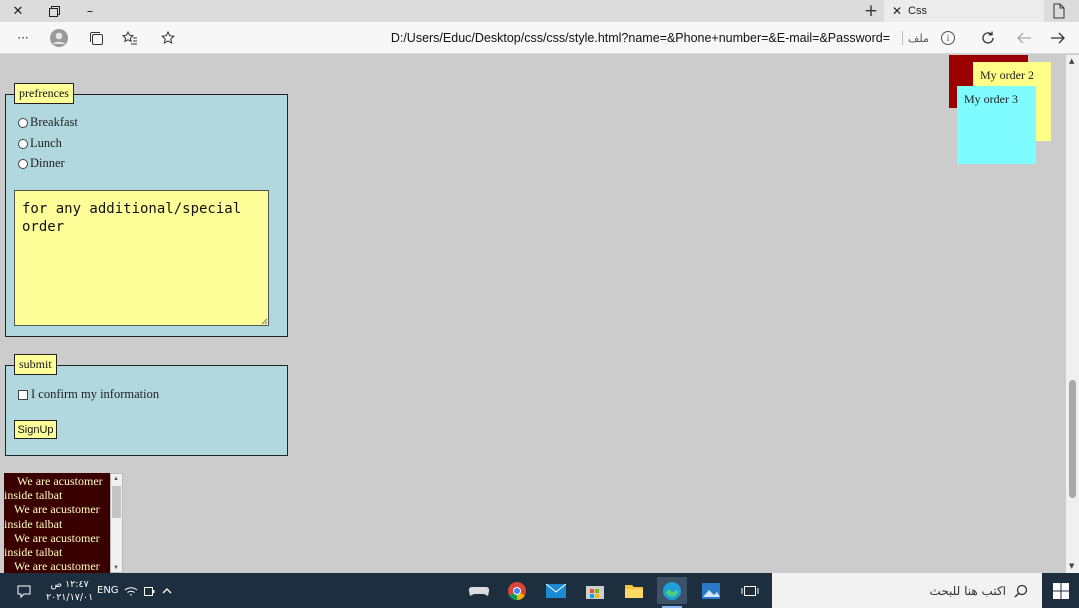  I want to click on order-3-label: My order 3, so click(991, 99).